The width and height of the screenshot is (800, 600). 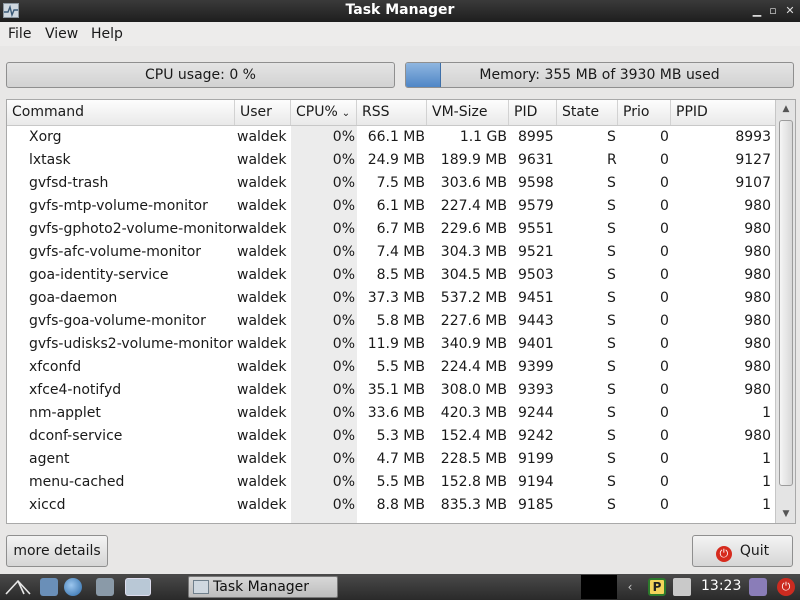 What do you see at coordinates (644, 112) in the screenshot?
I see `column-prio: Prio` at bounding box center [644, 112].